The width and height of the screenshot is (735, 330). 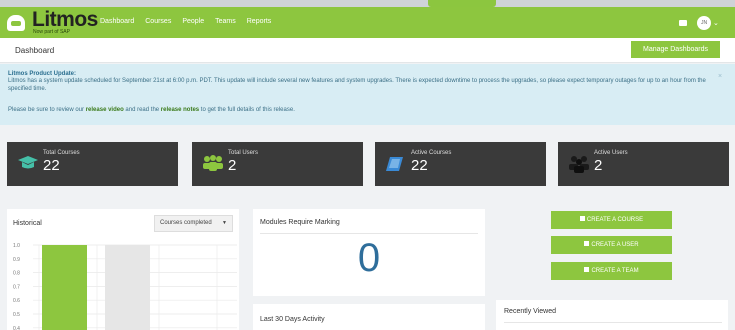 What do you see at coordinates (675, 49) in the screenshot?
I see `manage-dashboards-button: Manage Dashboards` at bounding box center [675, 49].